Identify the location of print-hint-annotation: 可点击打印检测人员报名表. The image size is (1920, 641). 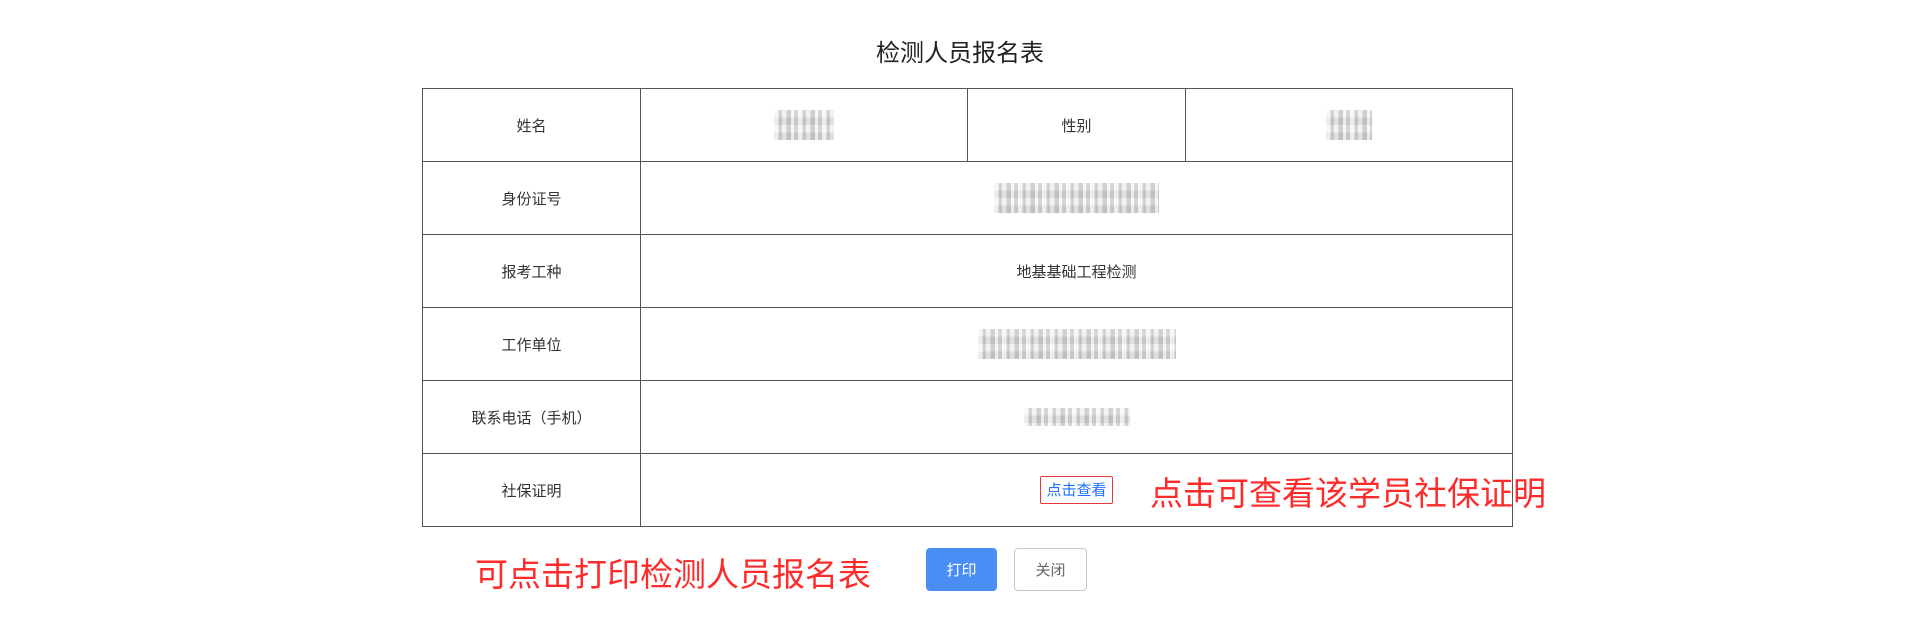
(673, 574).